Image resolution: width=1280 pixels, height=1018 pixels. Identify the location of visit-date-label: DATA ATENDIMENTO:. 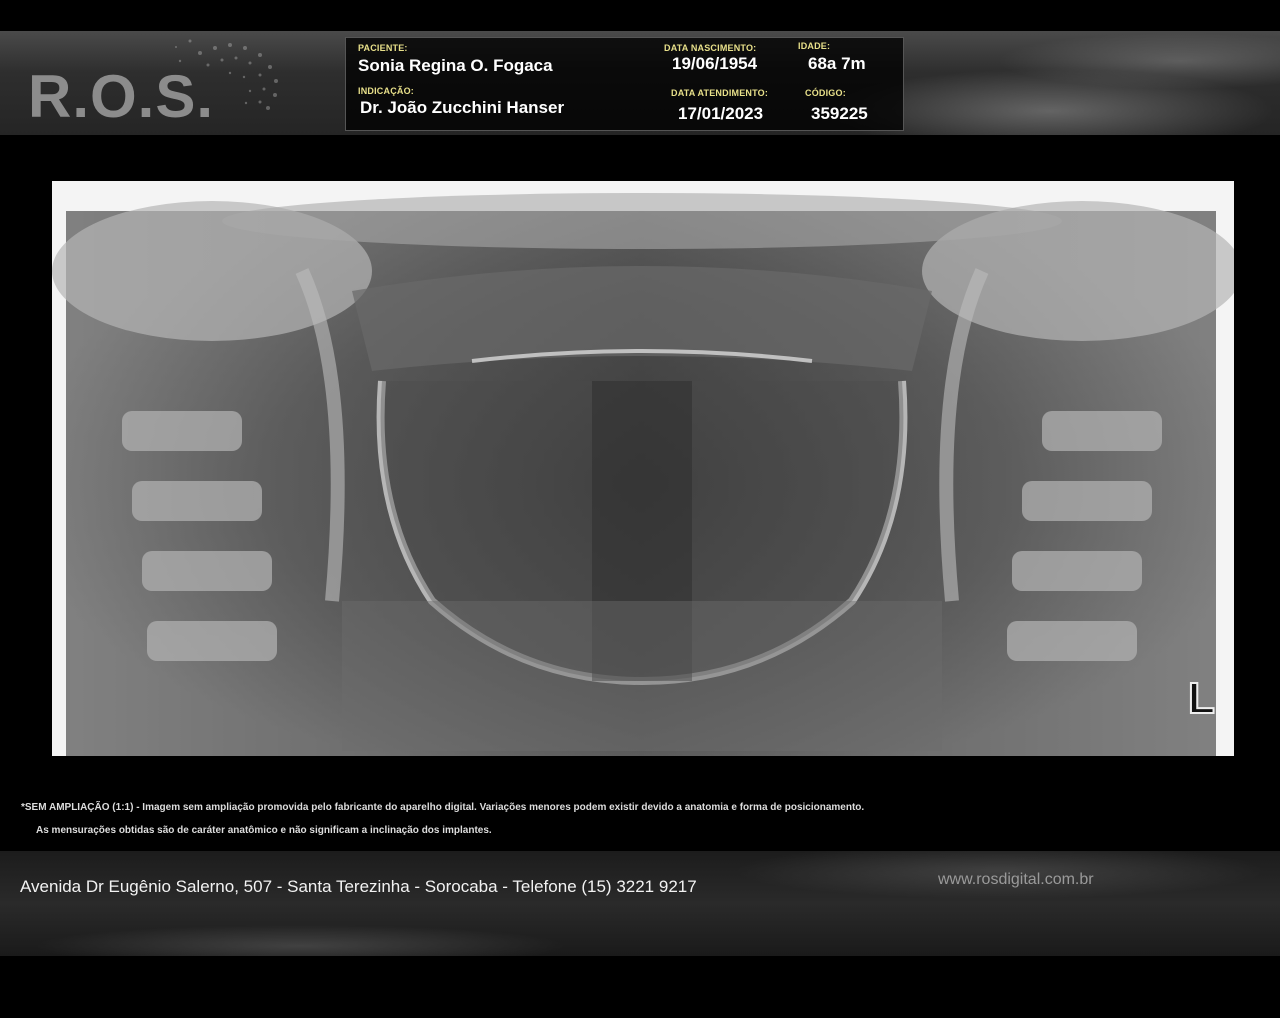
(720, 93).